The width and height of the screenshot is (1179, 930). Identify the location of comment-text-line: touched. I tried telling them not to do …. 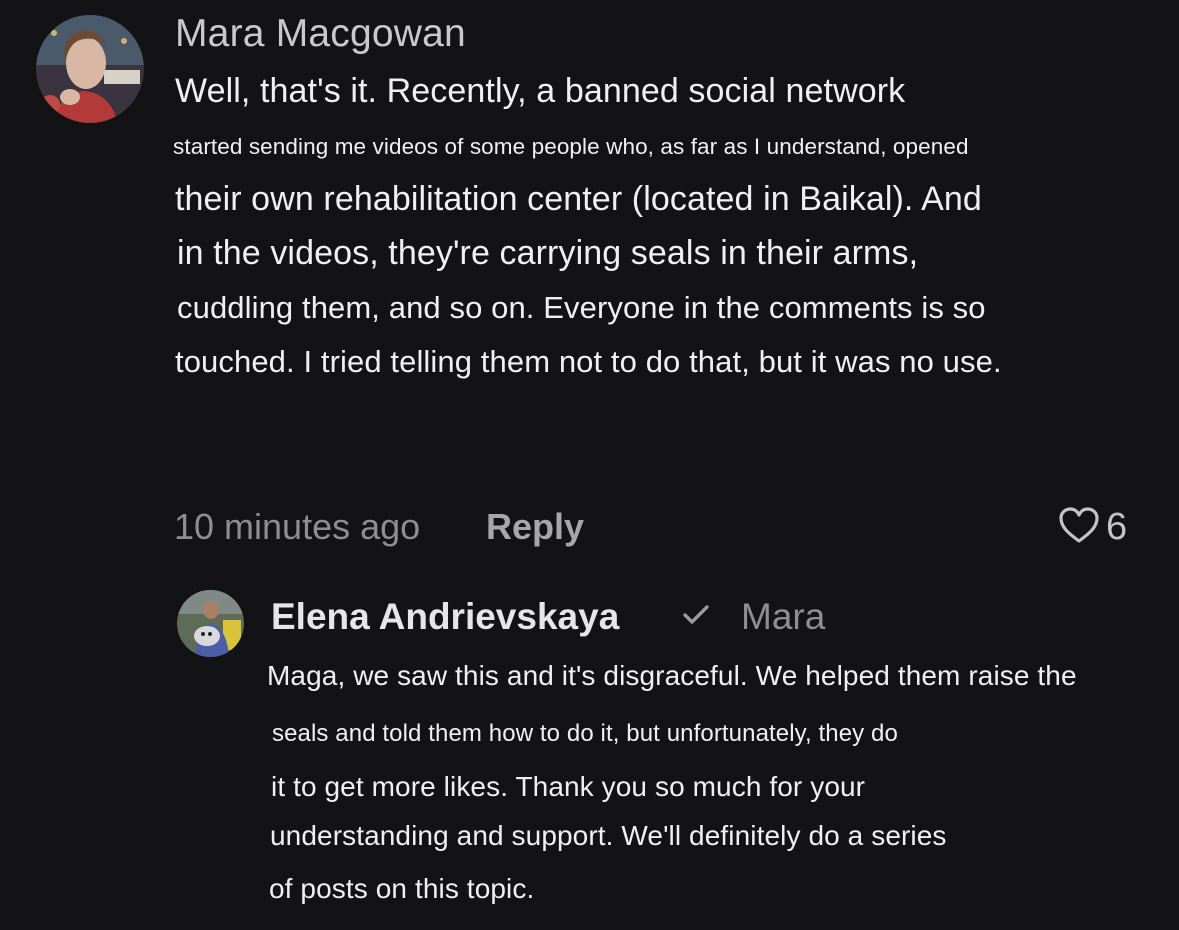
(588, 361).